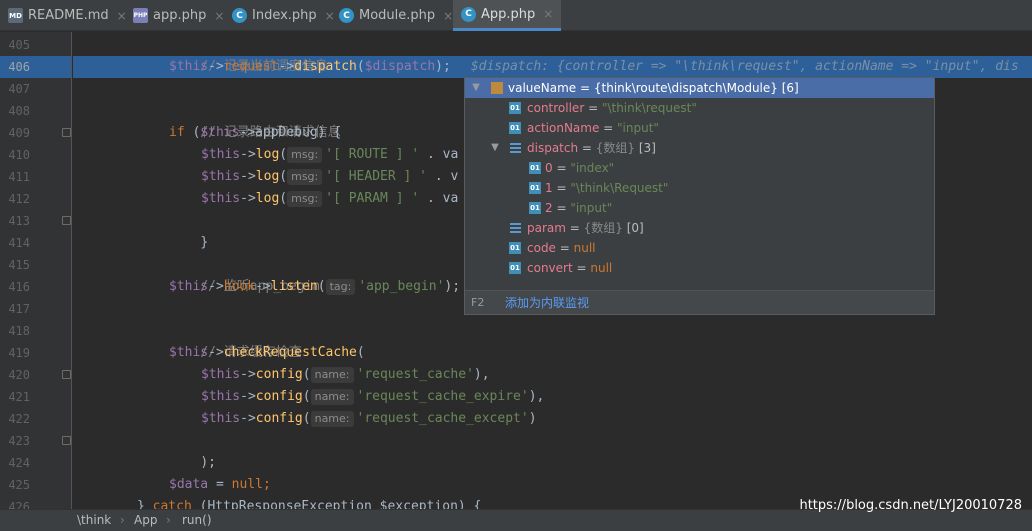 This screenshot has height=531, width=1032. I want to click on popup-row-field: 01 actionName = "input", so click(699, 128).